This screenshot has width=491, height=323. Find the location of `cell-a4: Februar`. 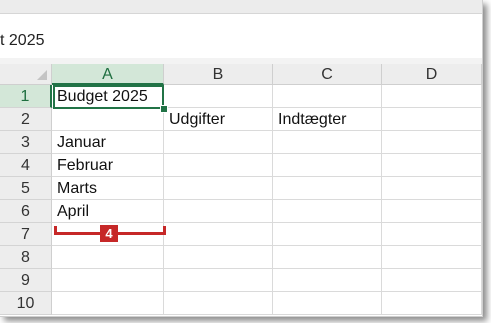

cell-a4: Februar is located at coordinates (108, 165).